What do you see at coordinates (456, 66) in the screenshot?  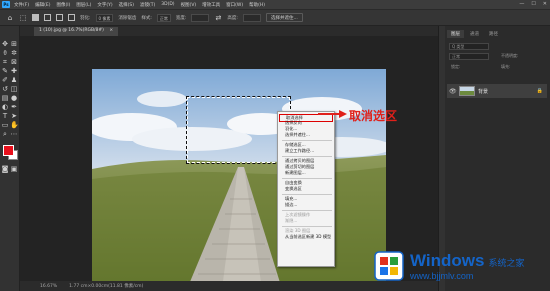 I see `lock-label: 锁定:` at bounding box center [456, 66].